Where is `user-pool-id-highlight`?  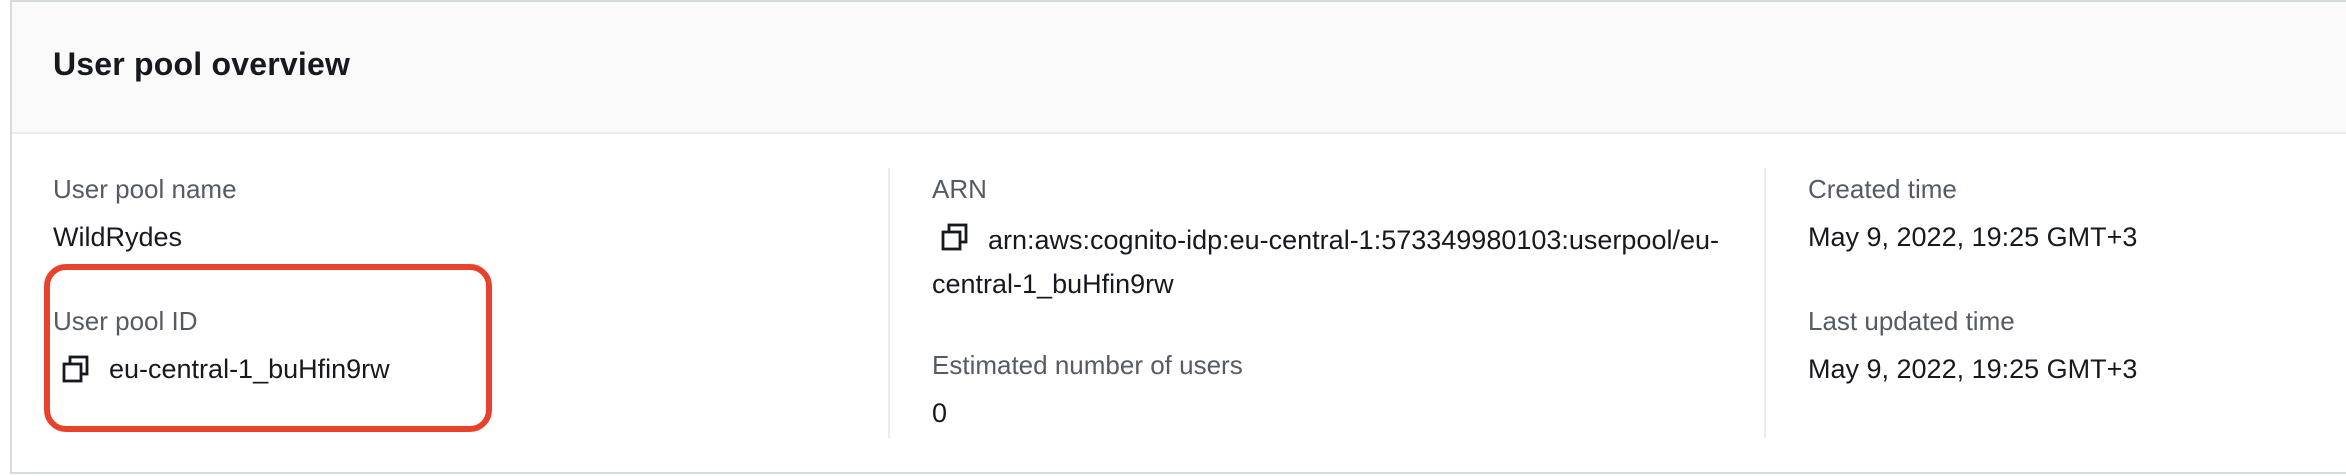 user-pool-id-highlight is located at coordinates (268, 348).